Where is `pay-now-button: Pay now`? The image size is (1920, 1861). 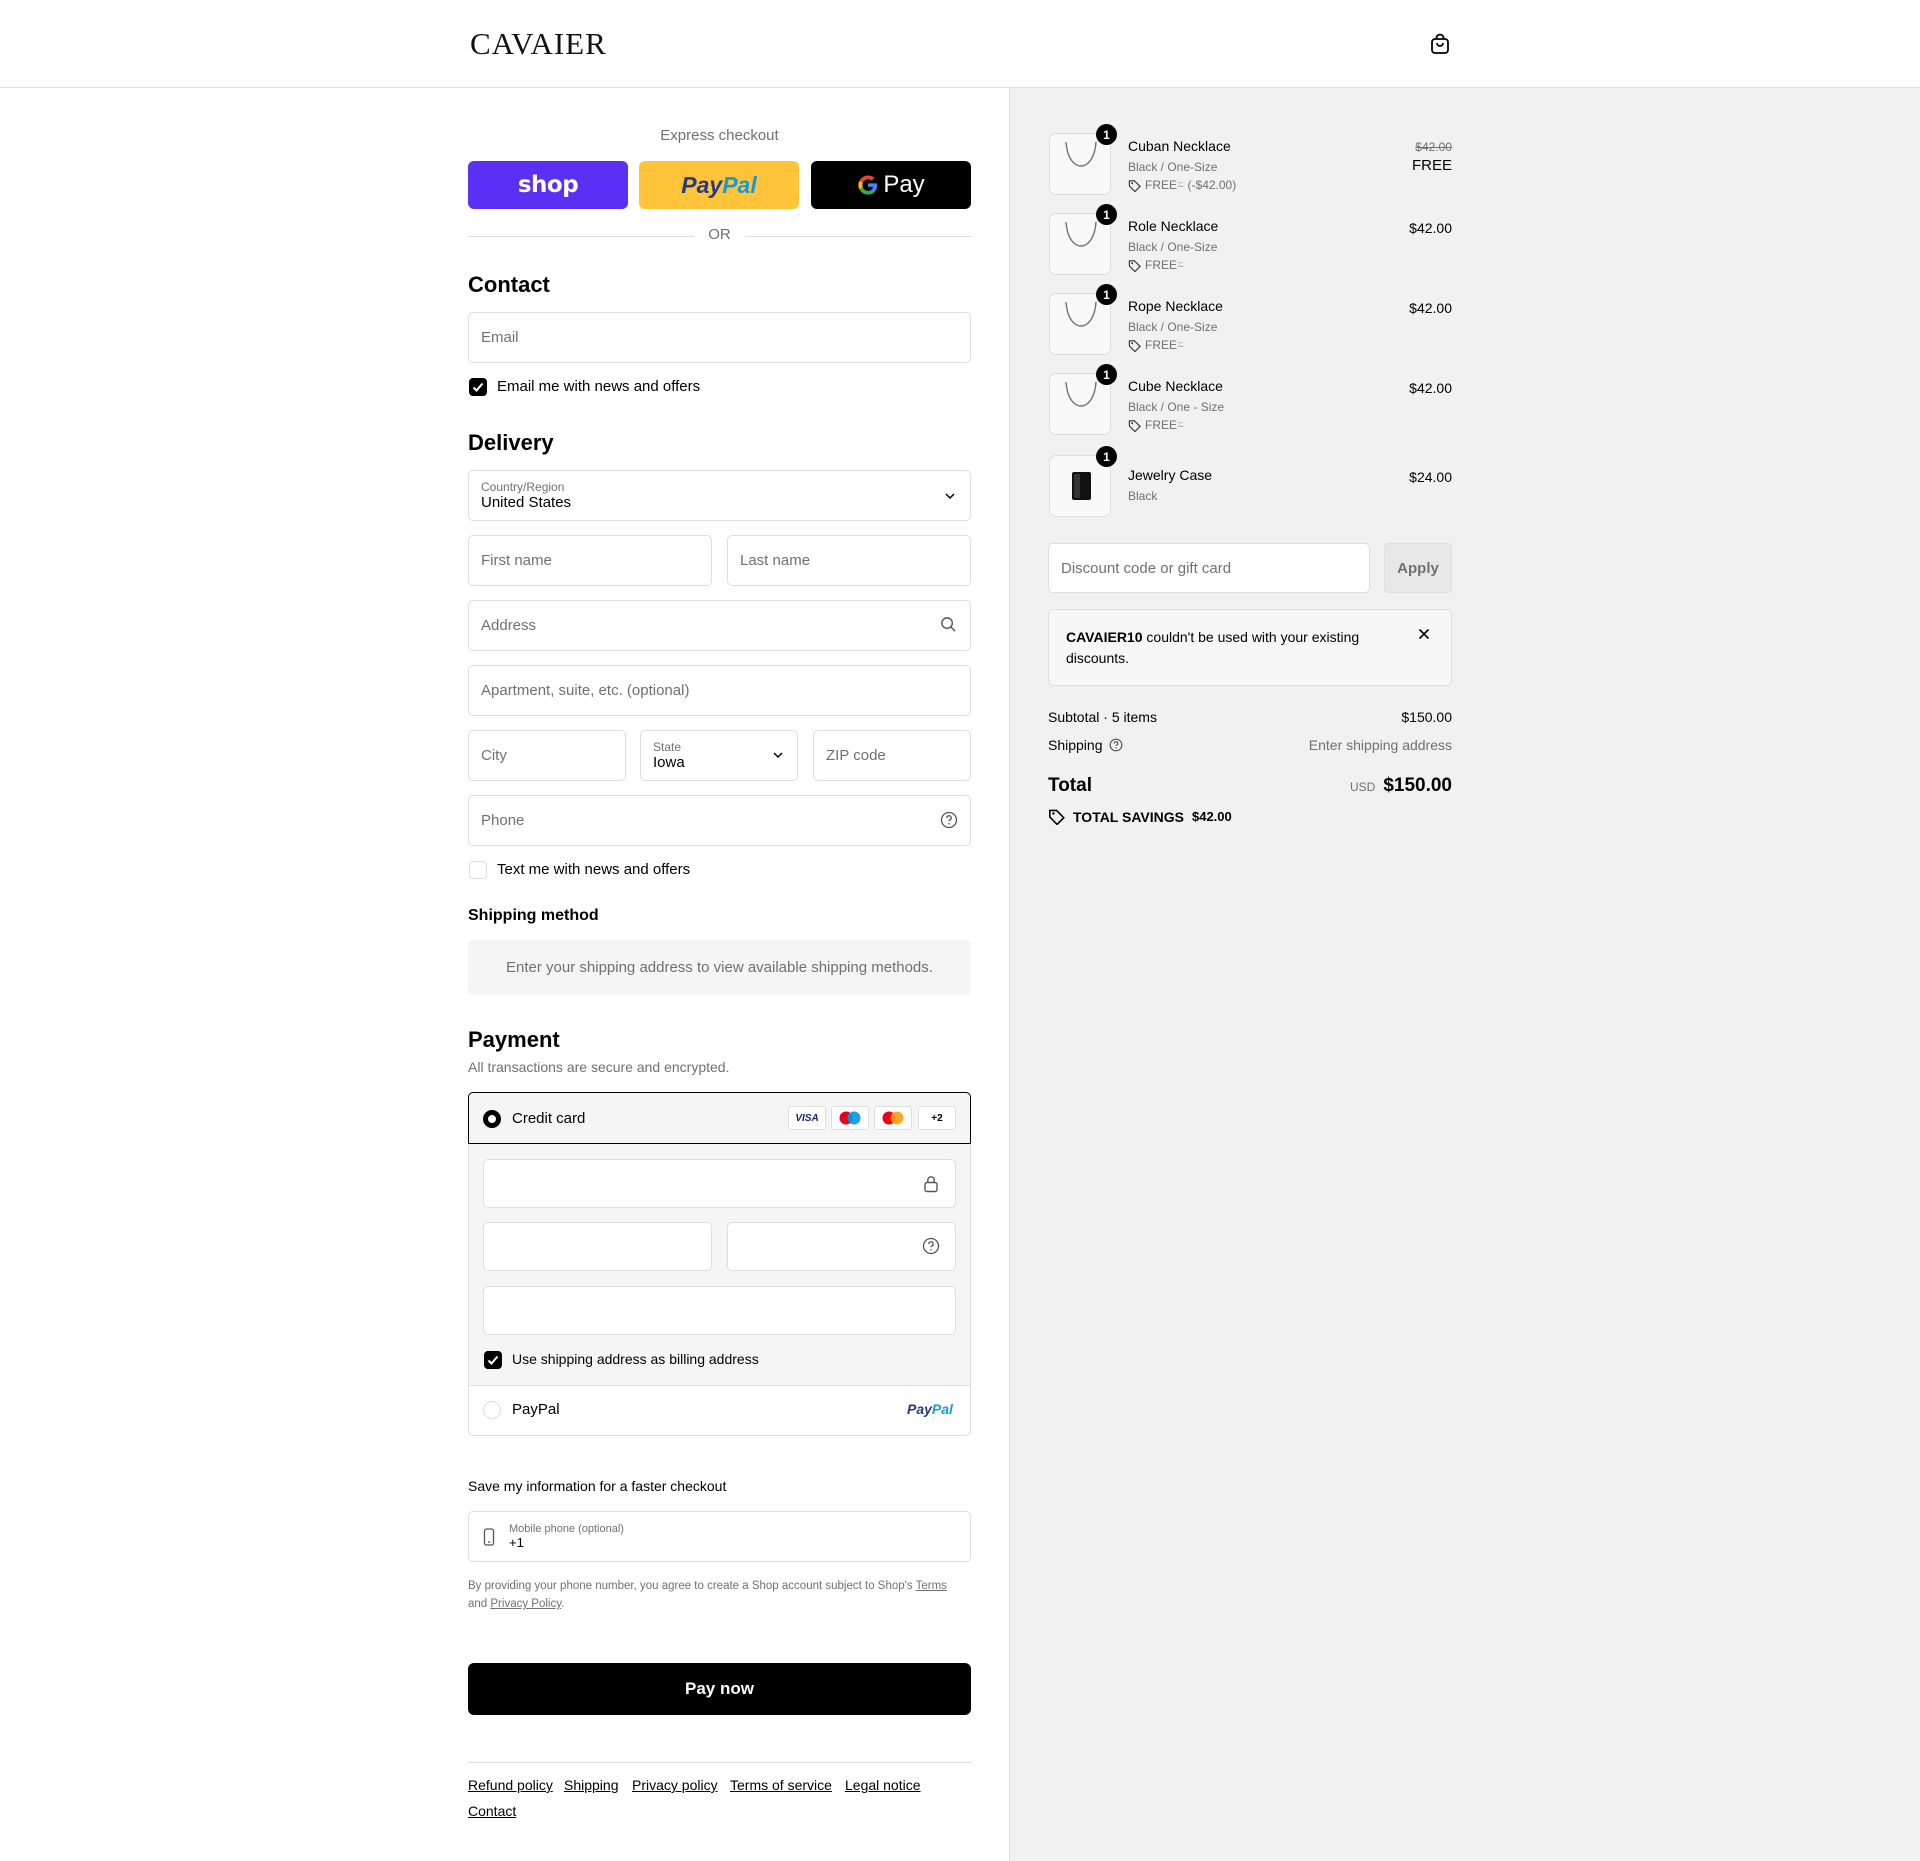 pay-now-button: Pay now is located at coordinates (719, 1689).